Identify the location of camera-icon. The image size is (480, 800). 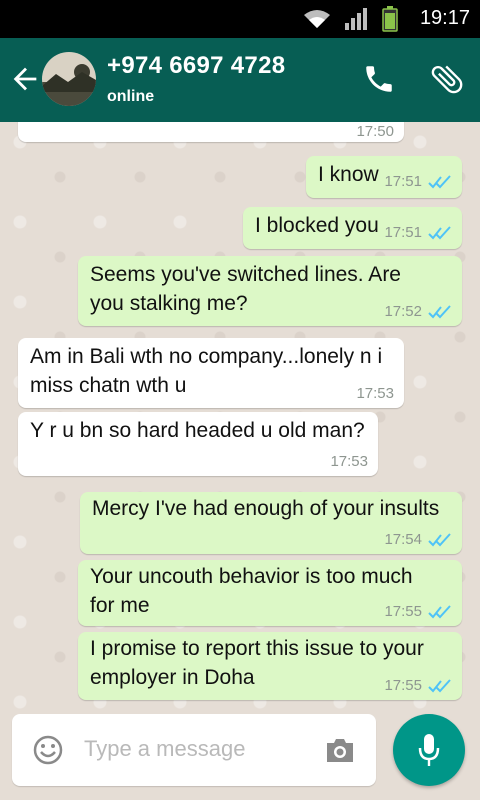
(340, 750).